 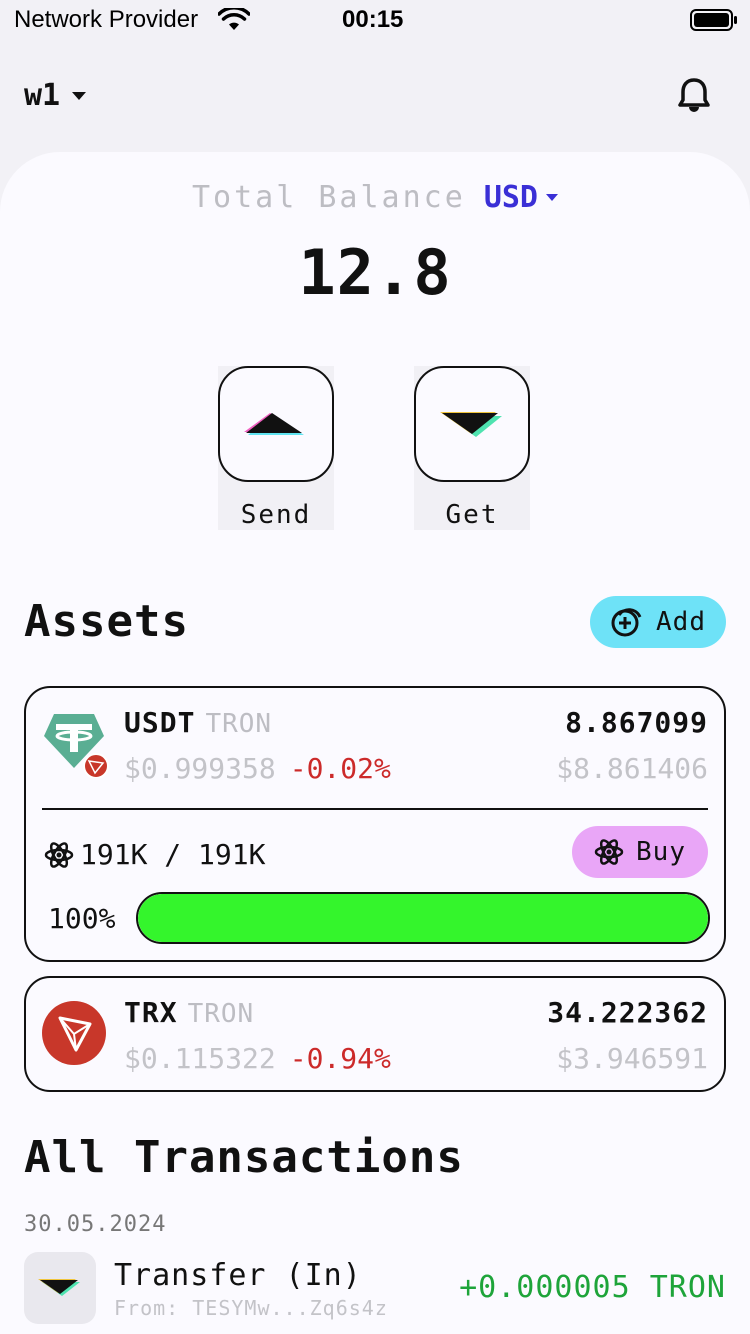 I want to click on battery-icon, so click(x=714, y=22).